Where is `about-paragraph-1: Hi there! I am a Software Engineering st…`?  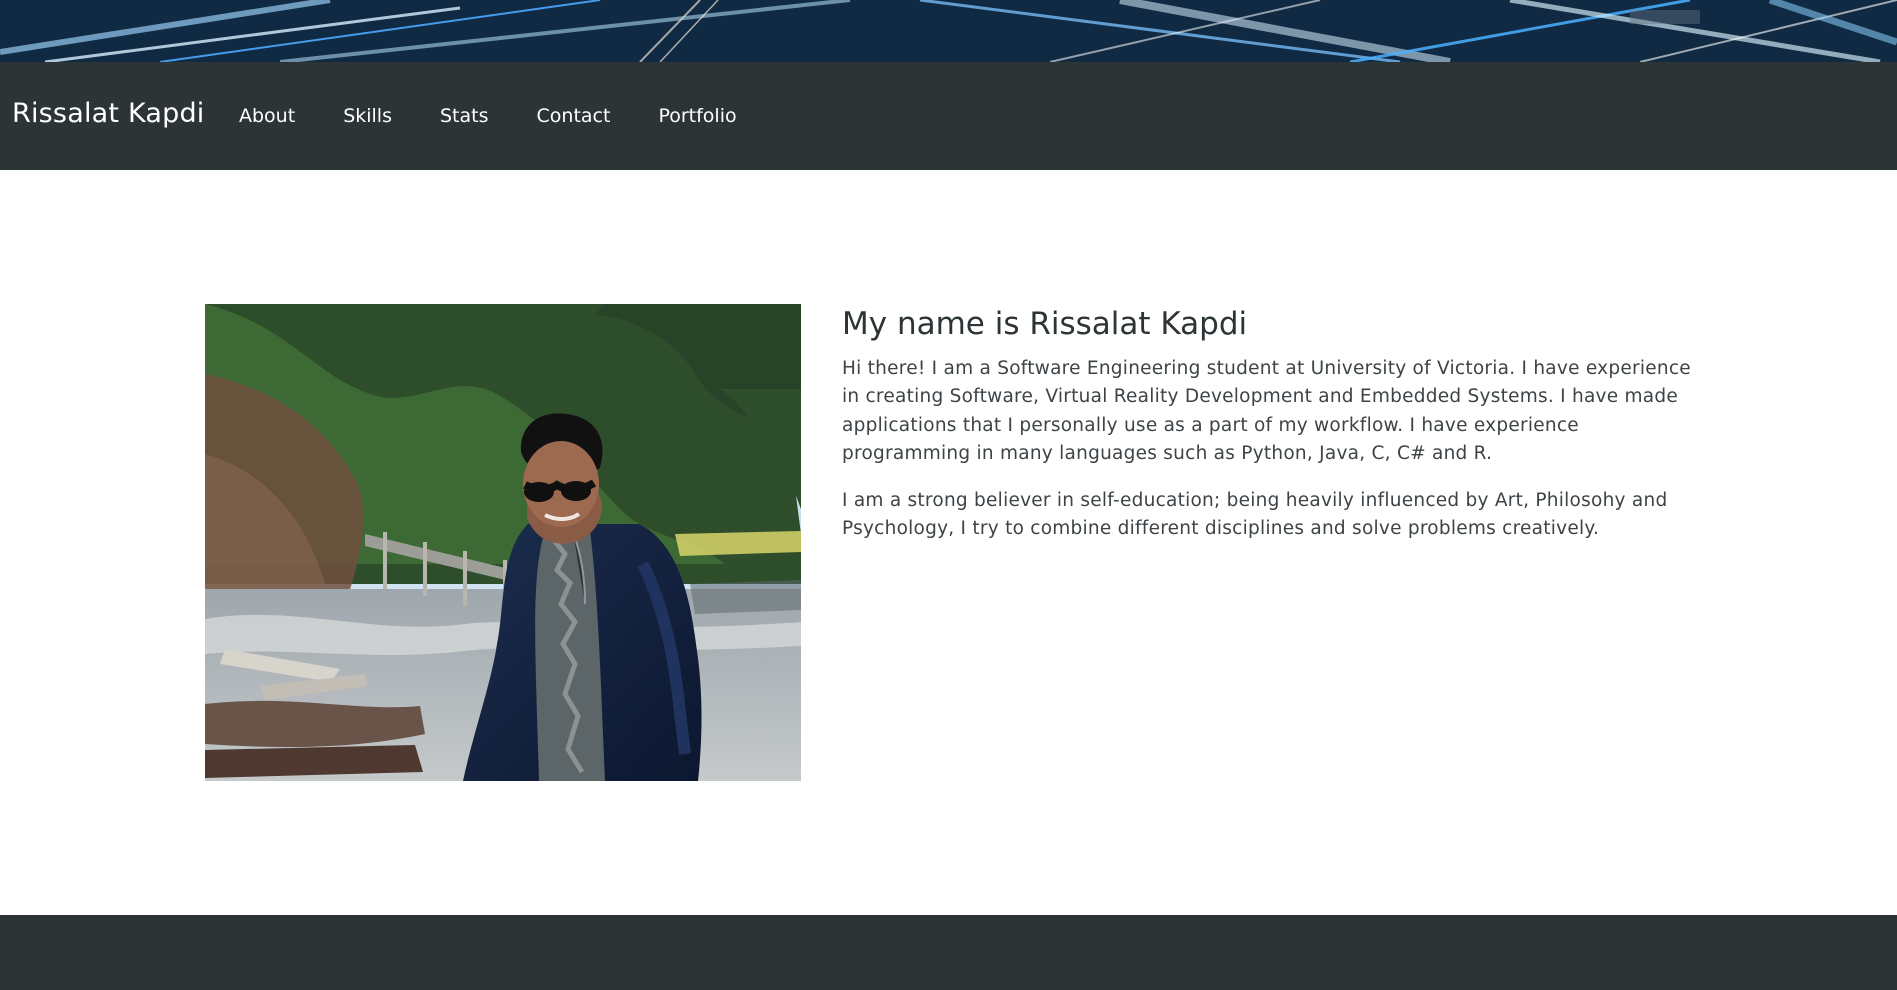 about-paragraph-1: Hi there! I am a Software Engineering st… is located at coordinates (1266, 411).